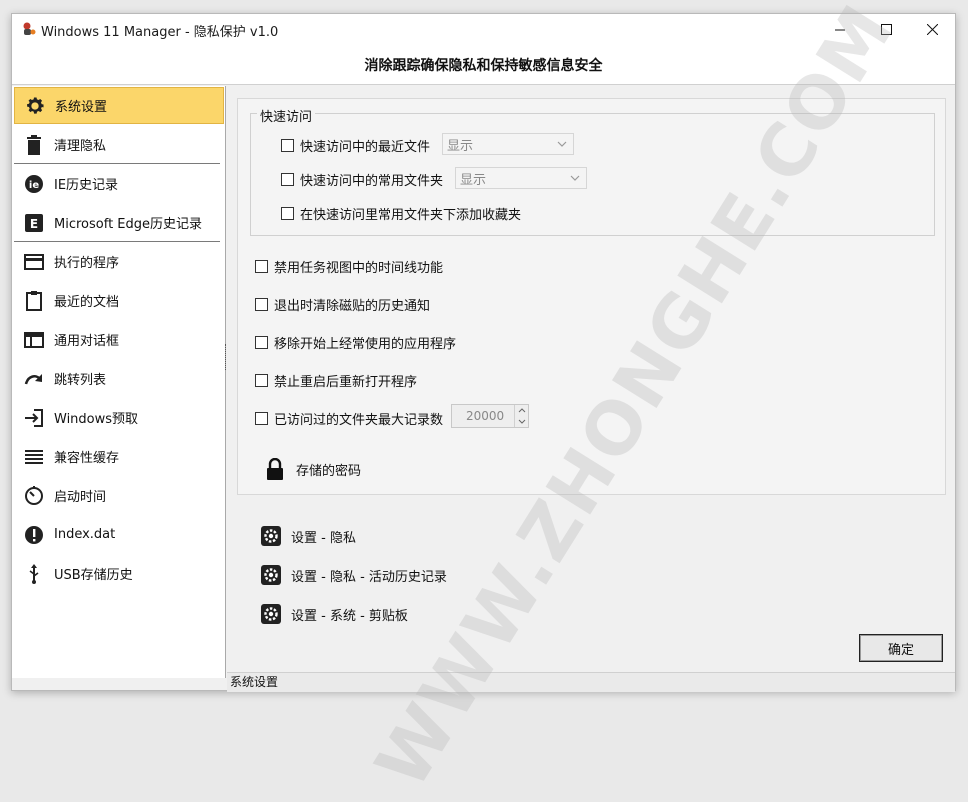 This screenshot has width=968, height=802. I want to click on svg-text: ie, so click(34, 185).